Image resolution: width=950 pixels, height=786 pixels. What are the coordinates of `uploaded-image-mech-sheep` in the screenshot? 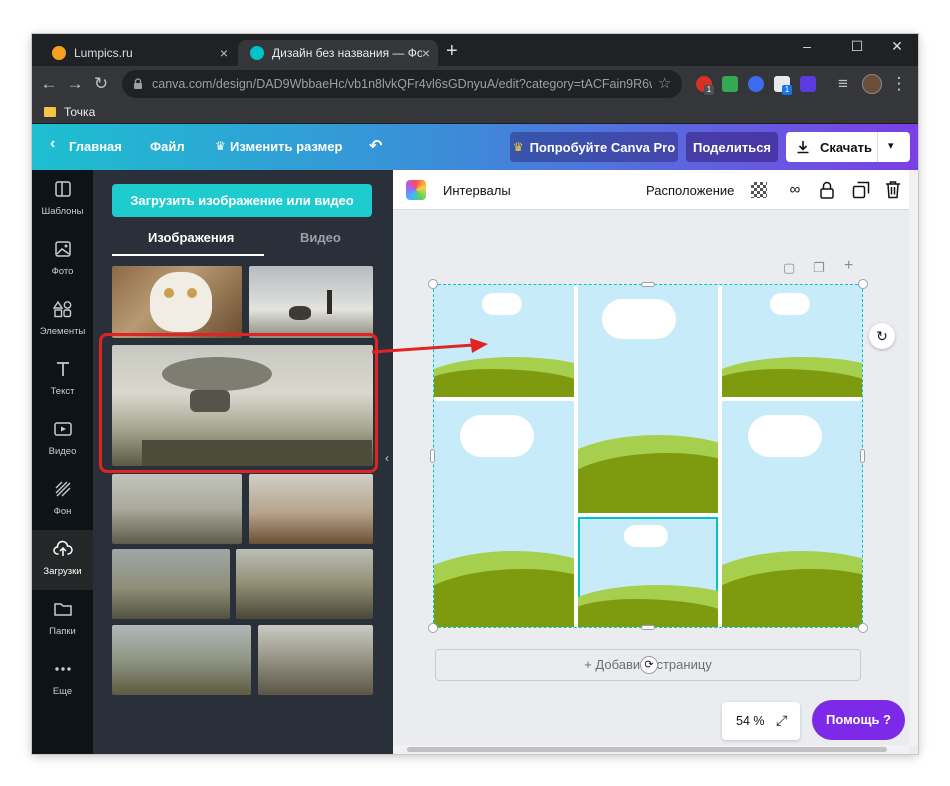 It's located at (171, 584).